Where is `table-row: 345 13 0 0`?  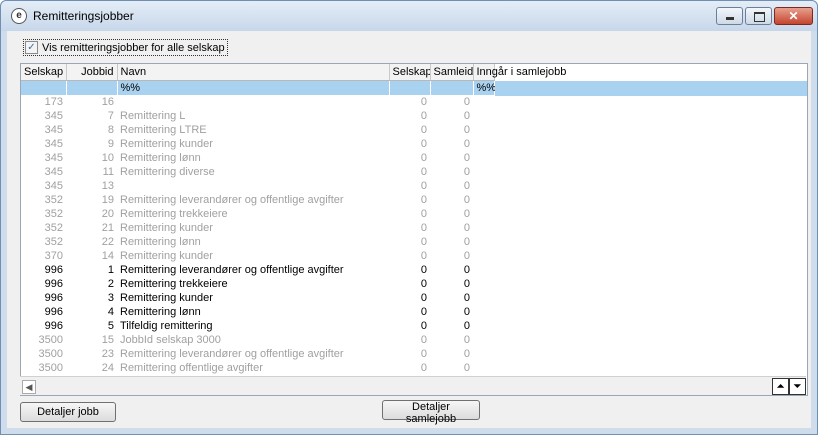 table-row: 345 13 0 0 is located at coordinates (257, 186).